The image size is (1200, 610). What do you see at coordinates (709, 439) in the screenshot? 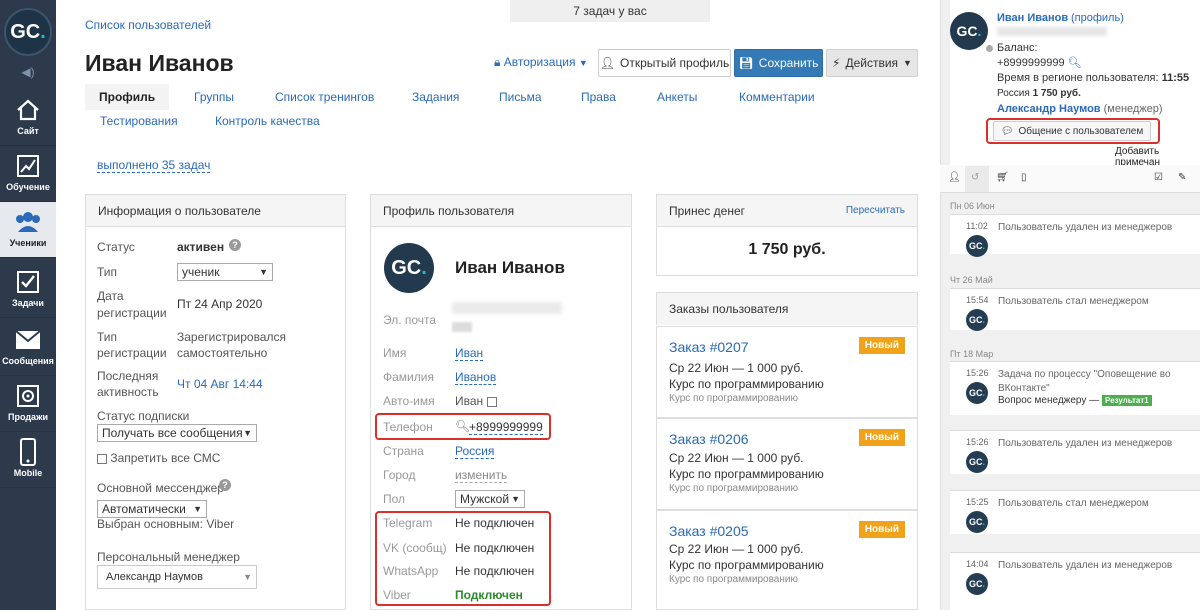
I see `order-number: Заказ #0206` at bounding box center [709, 439].